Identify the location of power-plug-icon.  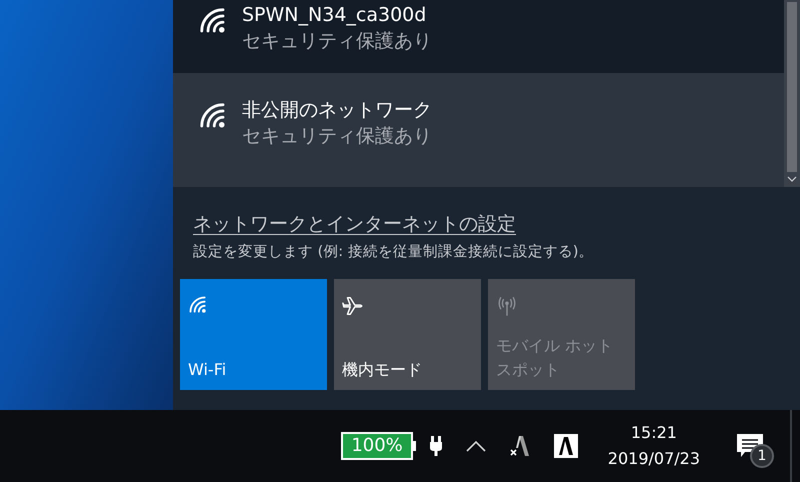
(436, 446).